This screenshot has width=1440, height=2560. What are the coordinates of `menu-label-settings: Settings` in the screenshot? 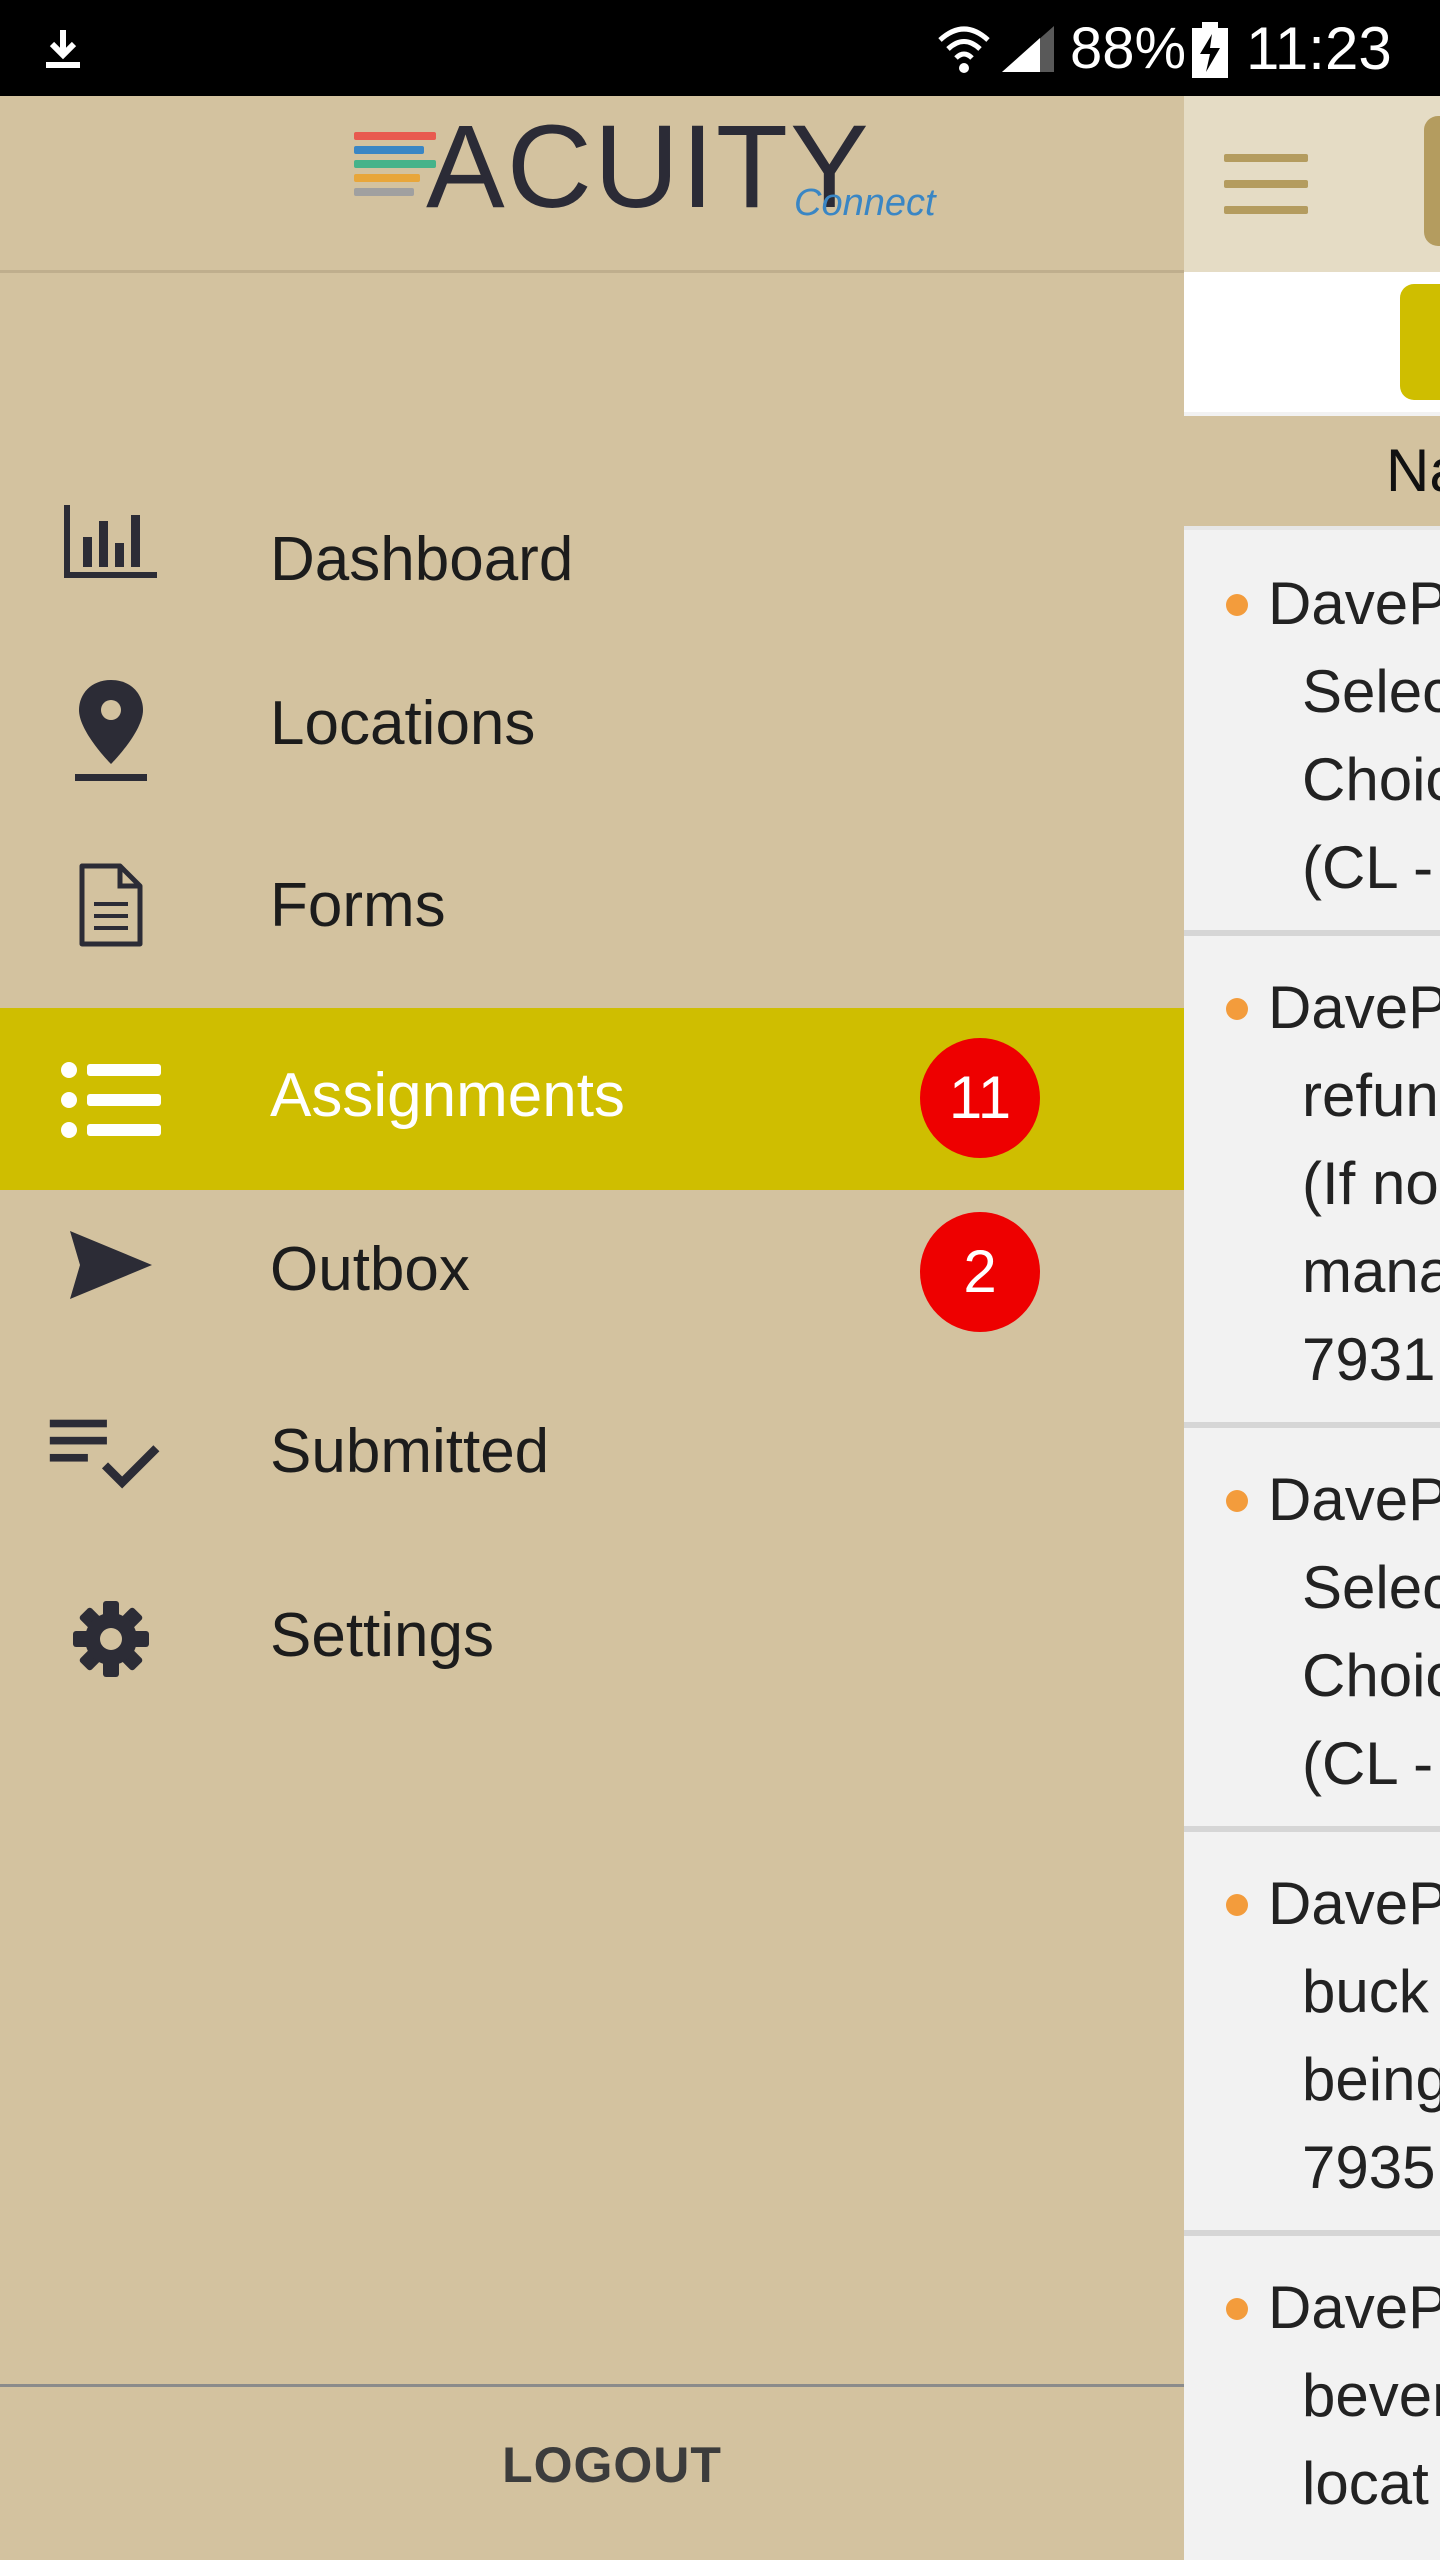 It's located at (382, 1635).